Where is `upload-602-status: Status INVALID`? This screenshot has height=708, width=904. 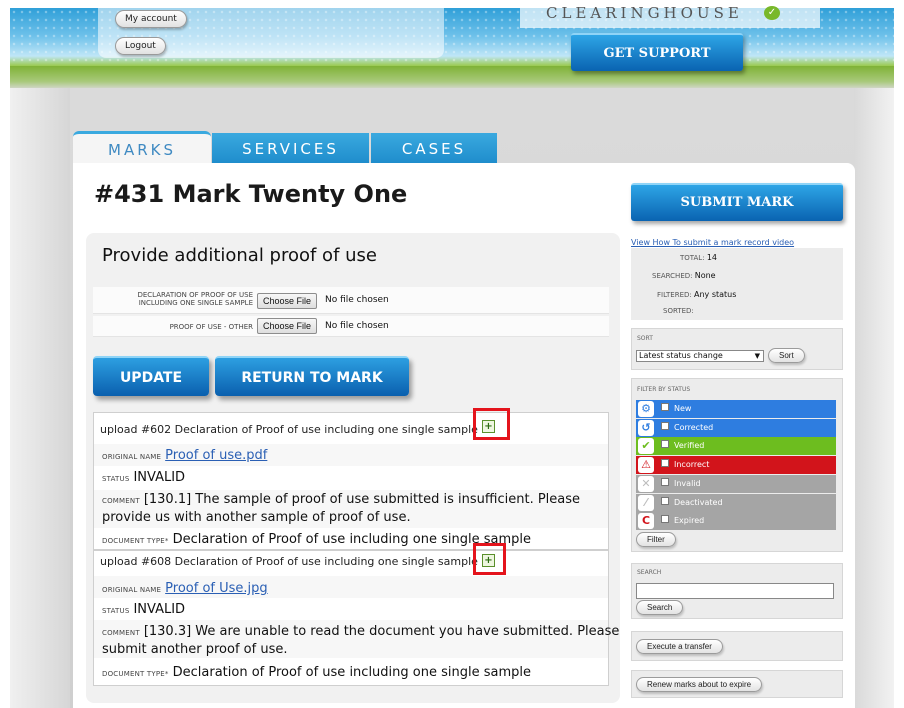
upload-602-status: Status INVALID is located at coordinates (143, 477).